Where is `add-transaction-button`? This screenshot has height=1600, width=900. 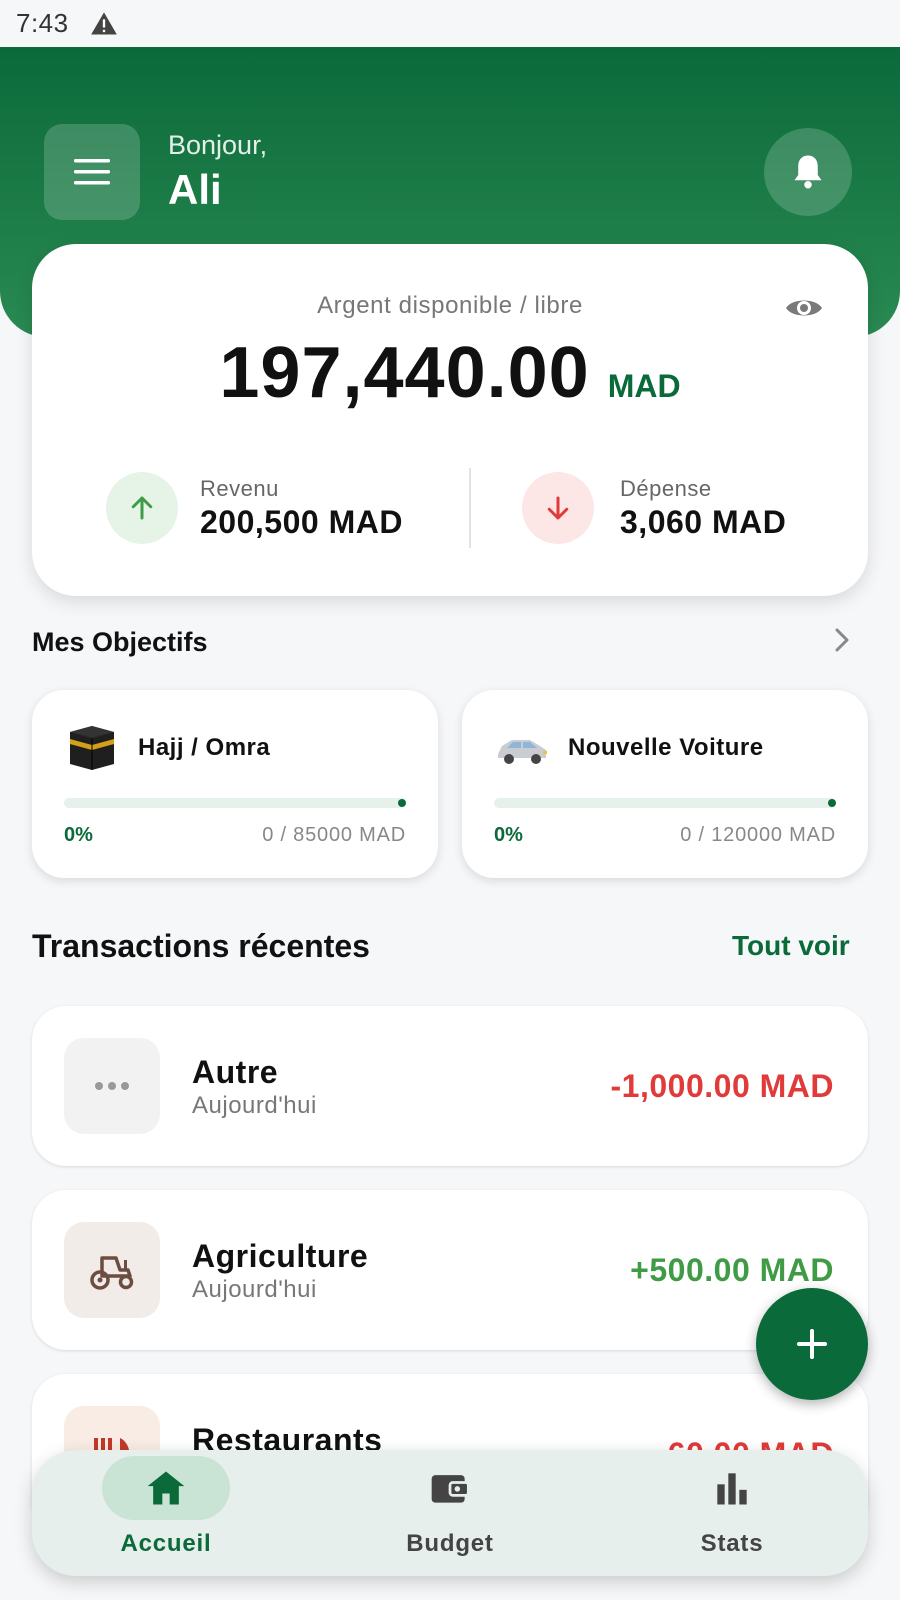
add-transaction-button is located at coordinates (812, 1344).